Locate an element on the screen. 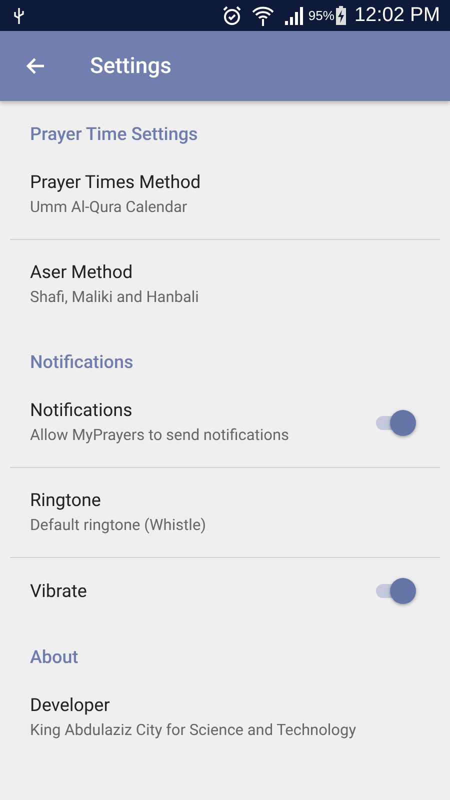  setting-title: Vibrate is located at coordinates (202, 591).